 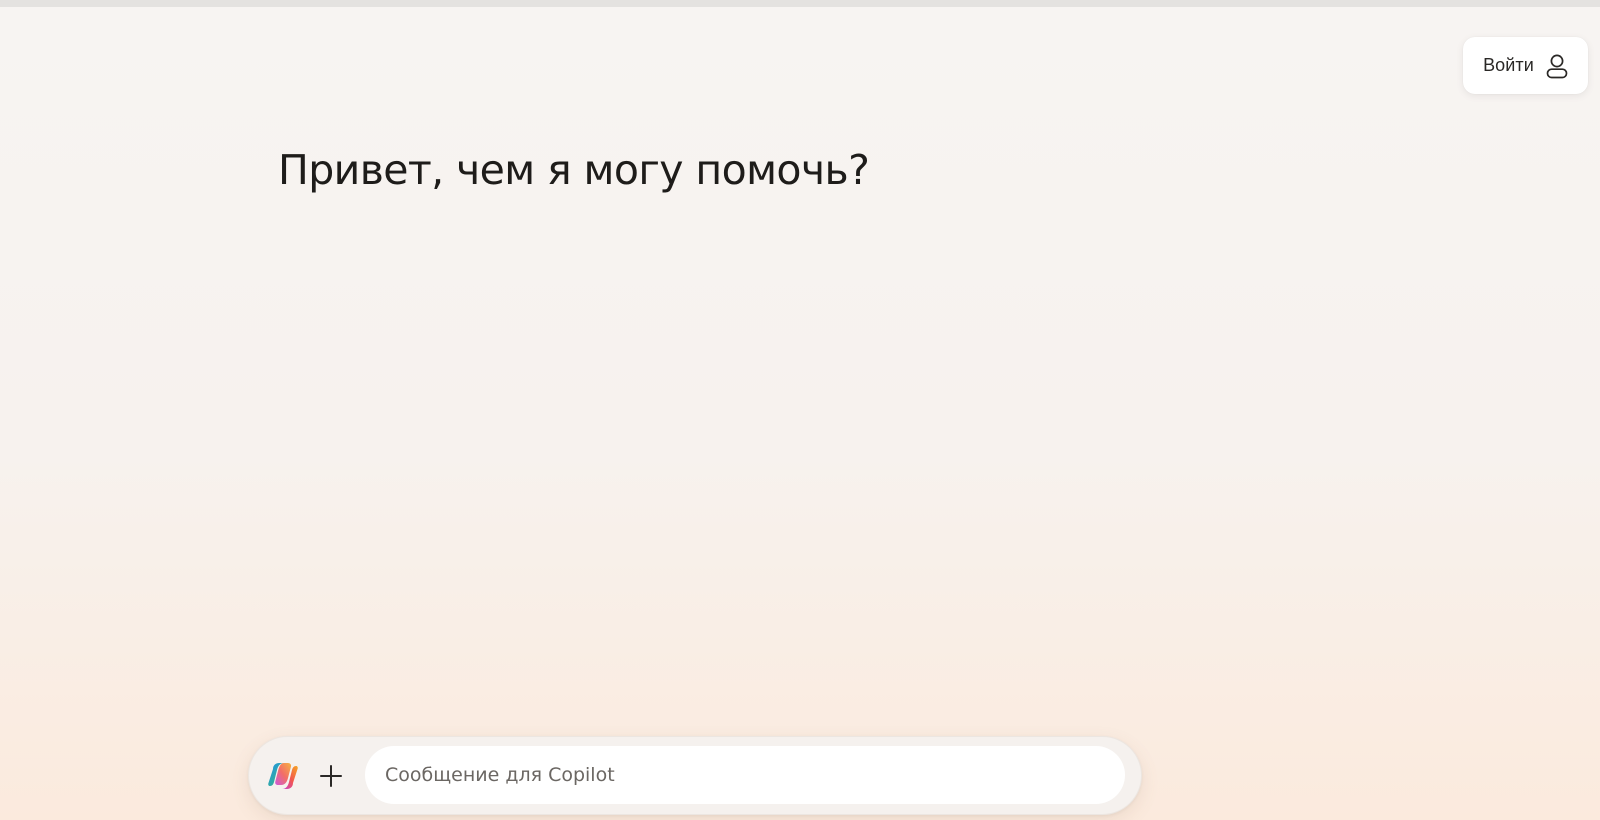 I want to click on add-attachment-button, so click(x=331, y=776).